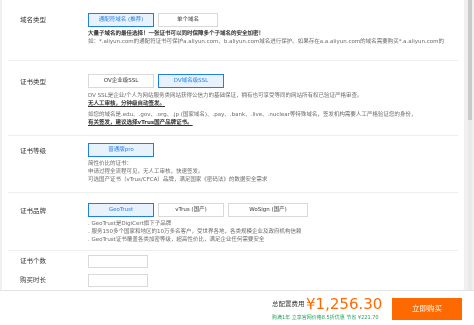 The width and height of the screenshot is (474, 325). What do you see at coordinates (33, 20) in the screenshot?
I see `domain-type-label: 域名类型` at bounding box center [33, 20].